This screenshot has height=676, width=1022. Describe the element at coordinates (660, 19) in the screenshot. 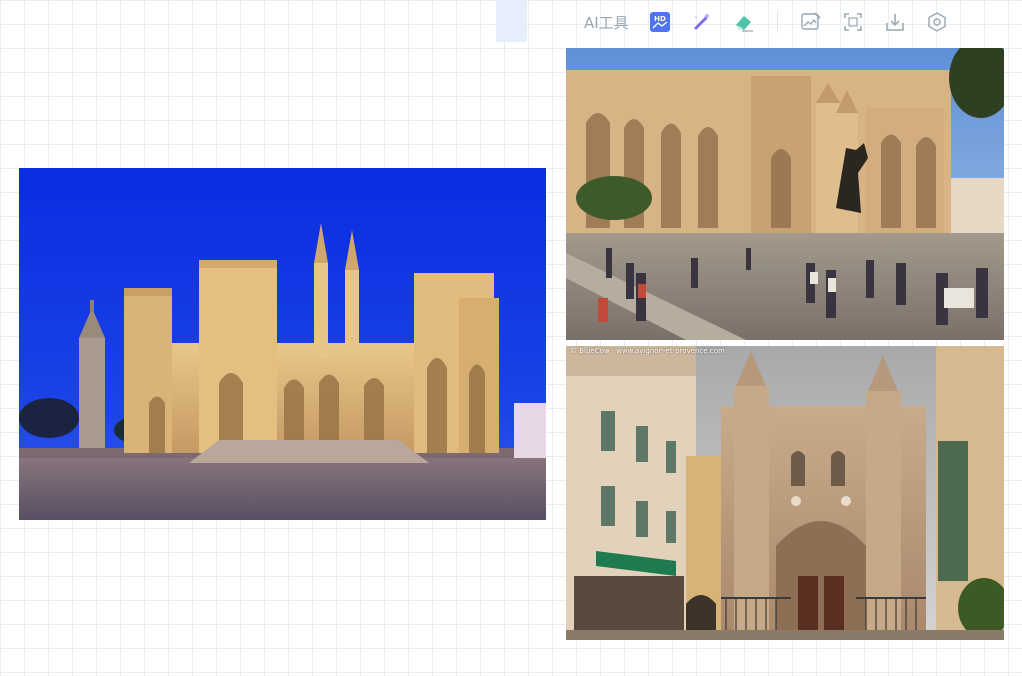

I see `svg-text: HD` at that location.